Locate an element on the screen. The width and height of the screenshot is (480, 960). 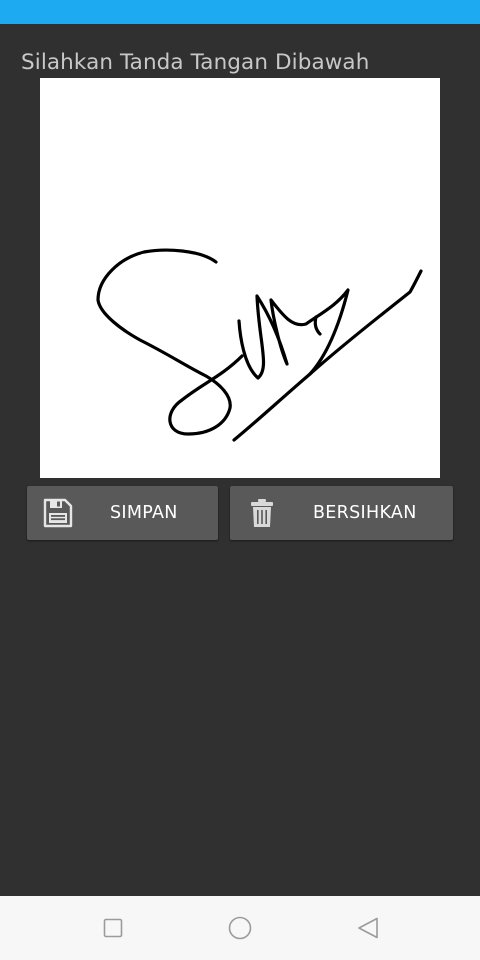
home-button is located at coordinates (240, 928).